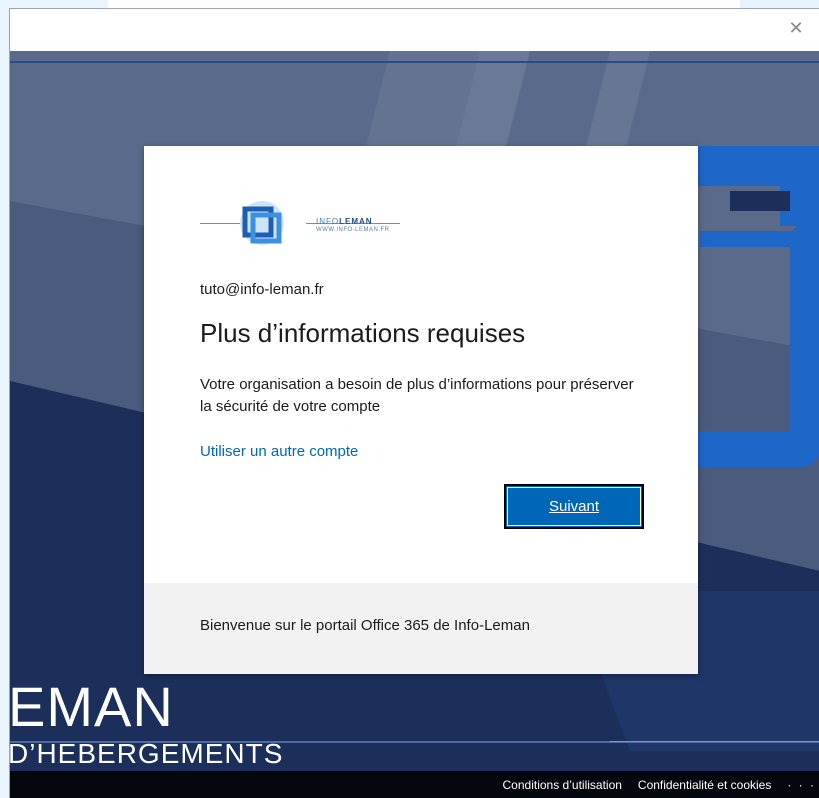 This screenshot has width=819, height=798. Describe the element at coordinates (796, 29) in the screenshot. I see `close-icon: ✕` at that location.